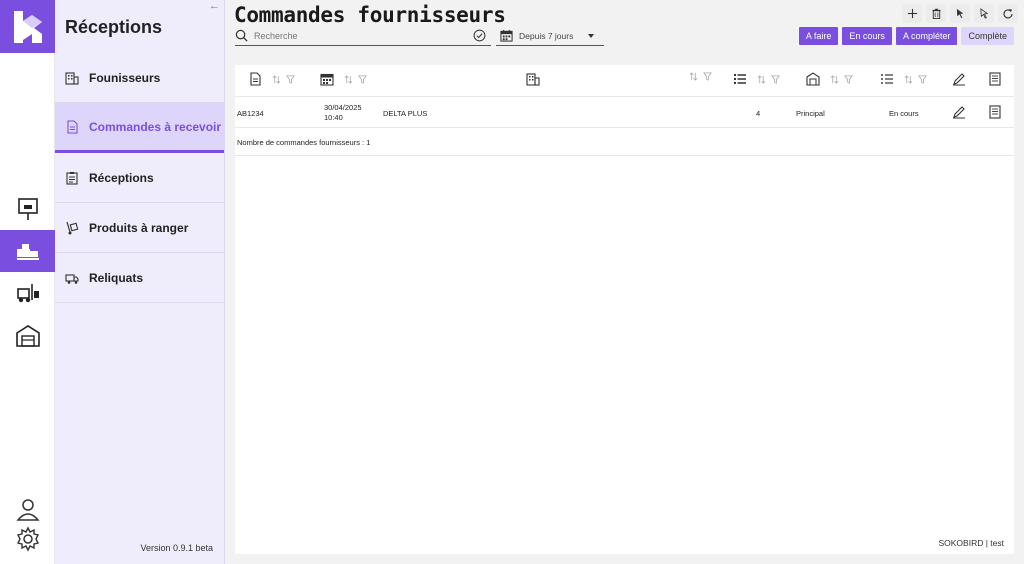 The image size is (1024, 564). I want to click on clipboard-list-icon, so click(72, 178).